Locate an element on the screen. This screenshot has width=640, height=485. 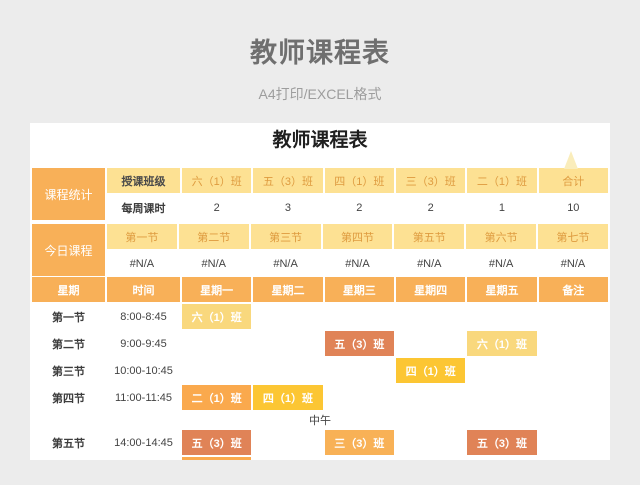
stats-hours-cell: 3 is located at coordinates (288, 207).